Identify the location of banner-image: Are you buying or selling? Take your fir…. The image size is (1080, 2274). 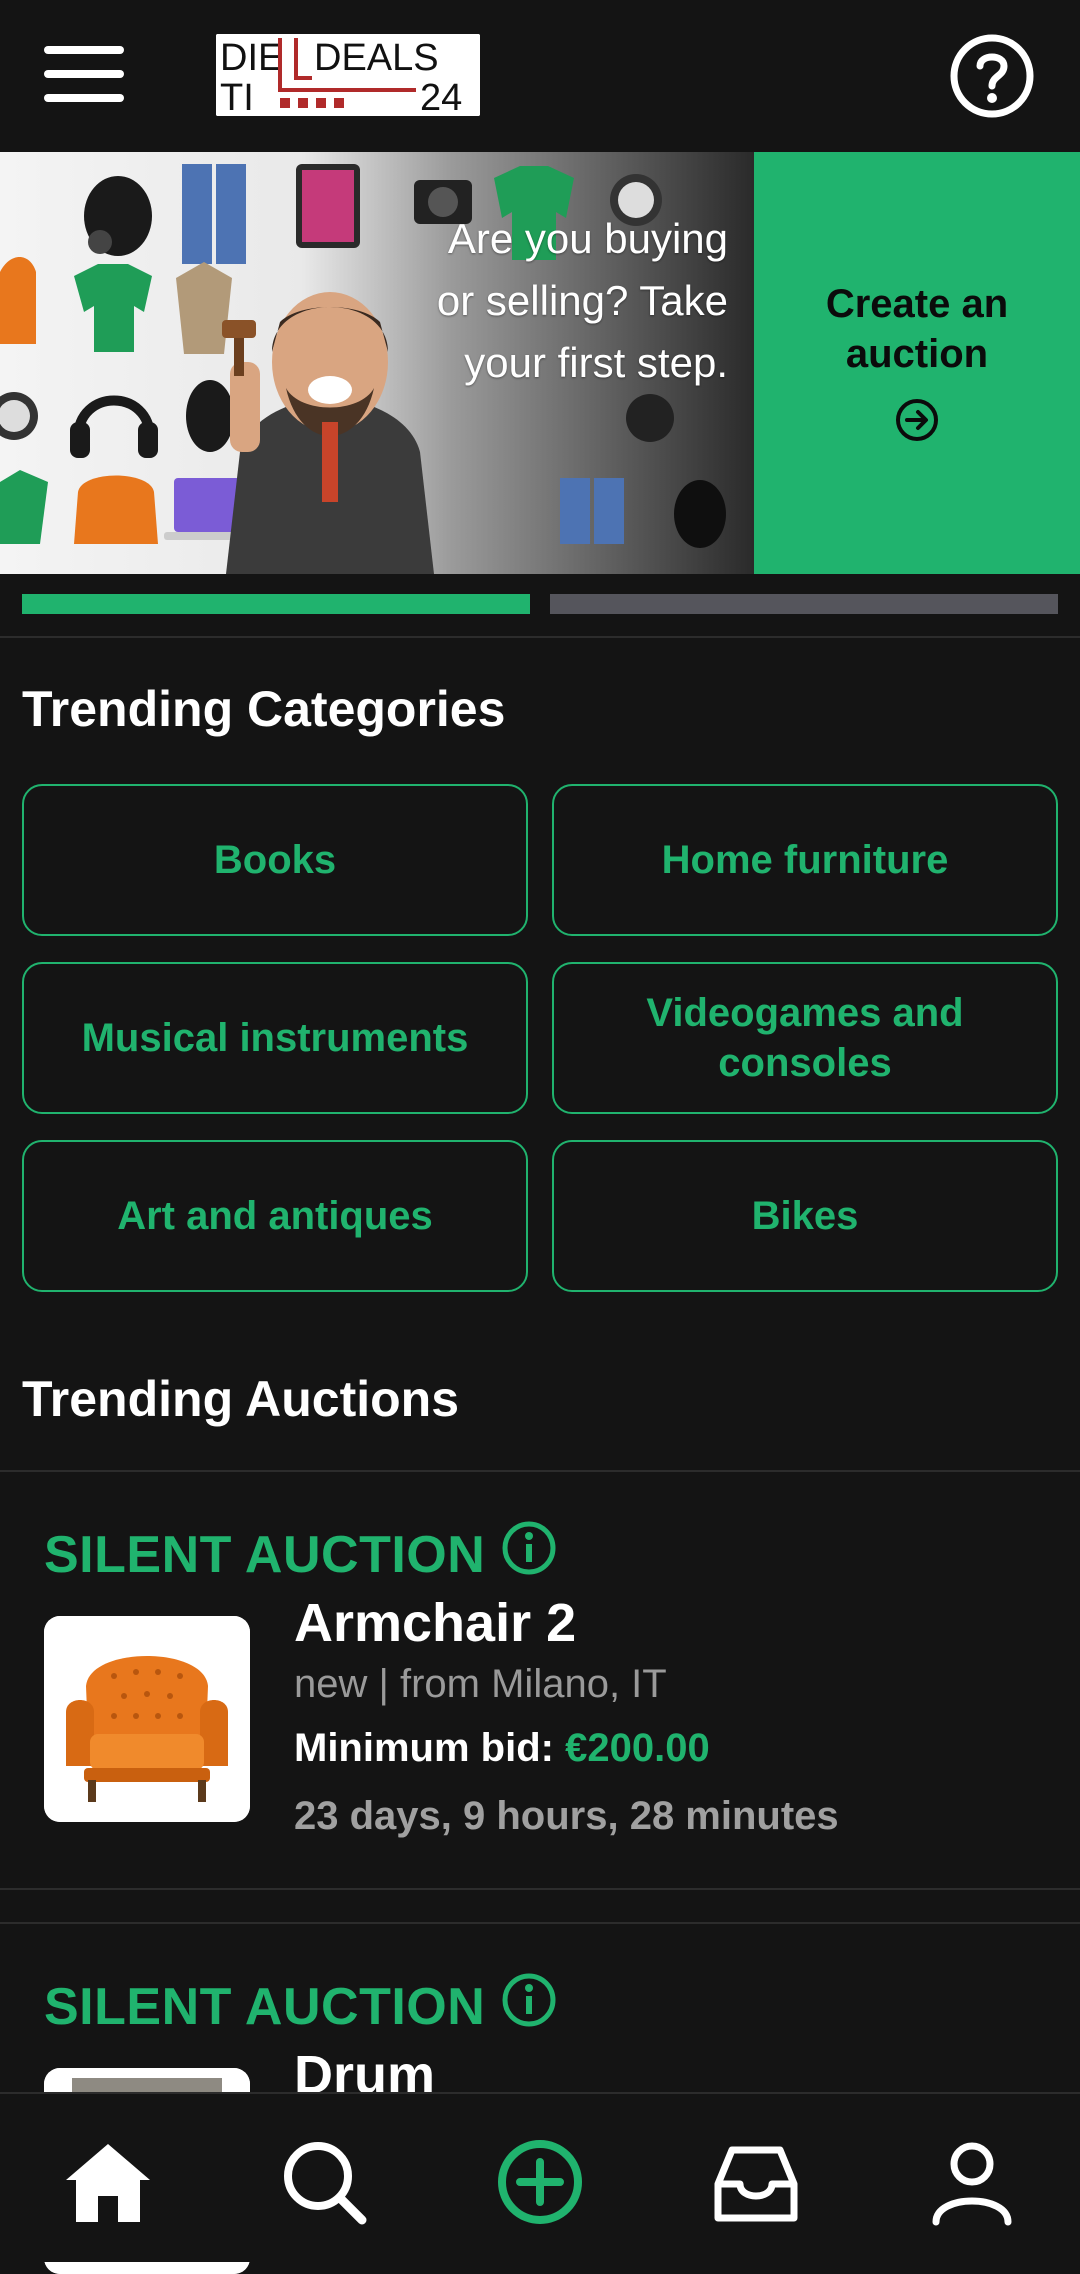
(377, 363).